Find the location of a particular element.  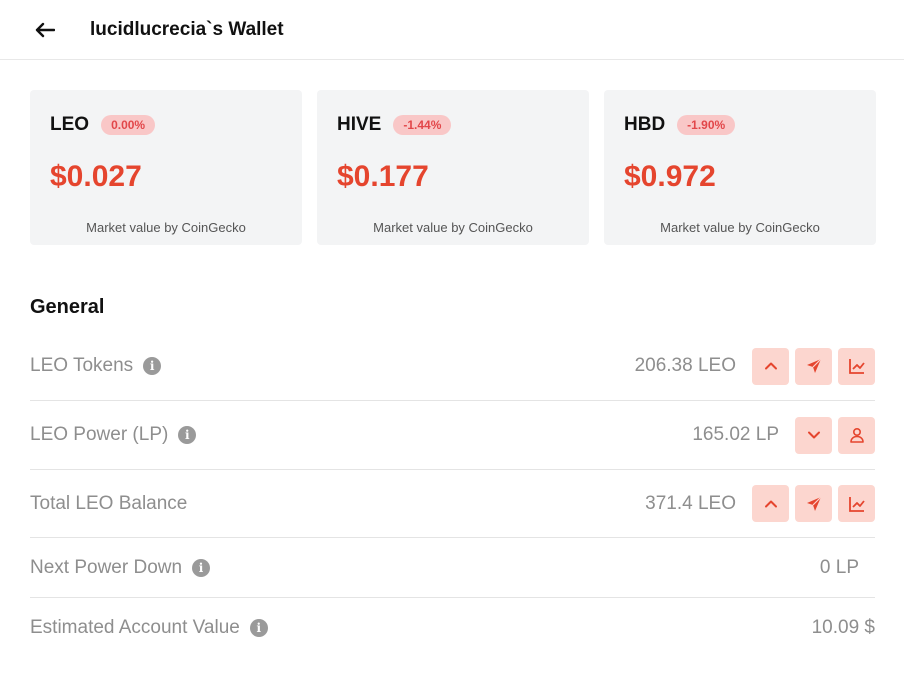

back-button is located at coordinates (45, 30).